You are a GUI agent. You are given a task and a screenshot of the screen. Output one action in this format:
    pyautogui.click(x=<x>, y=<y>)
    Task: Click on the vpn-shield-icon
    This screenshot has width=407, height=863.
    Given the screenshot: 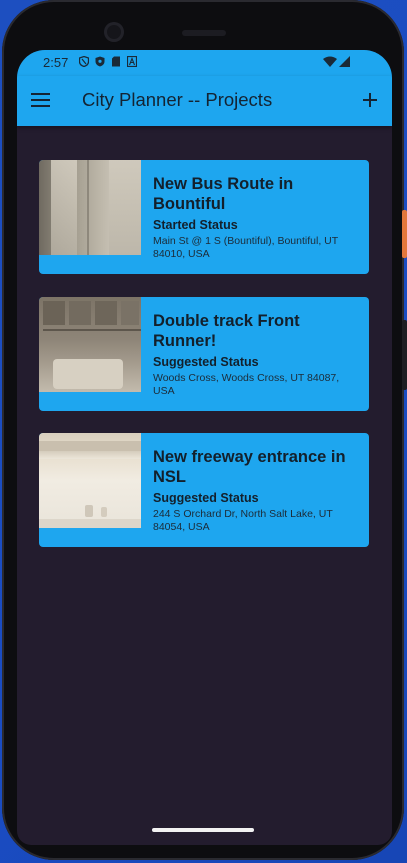 What is the action you would take?
    pyautogui.click(x=84, y=61)
    